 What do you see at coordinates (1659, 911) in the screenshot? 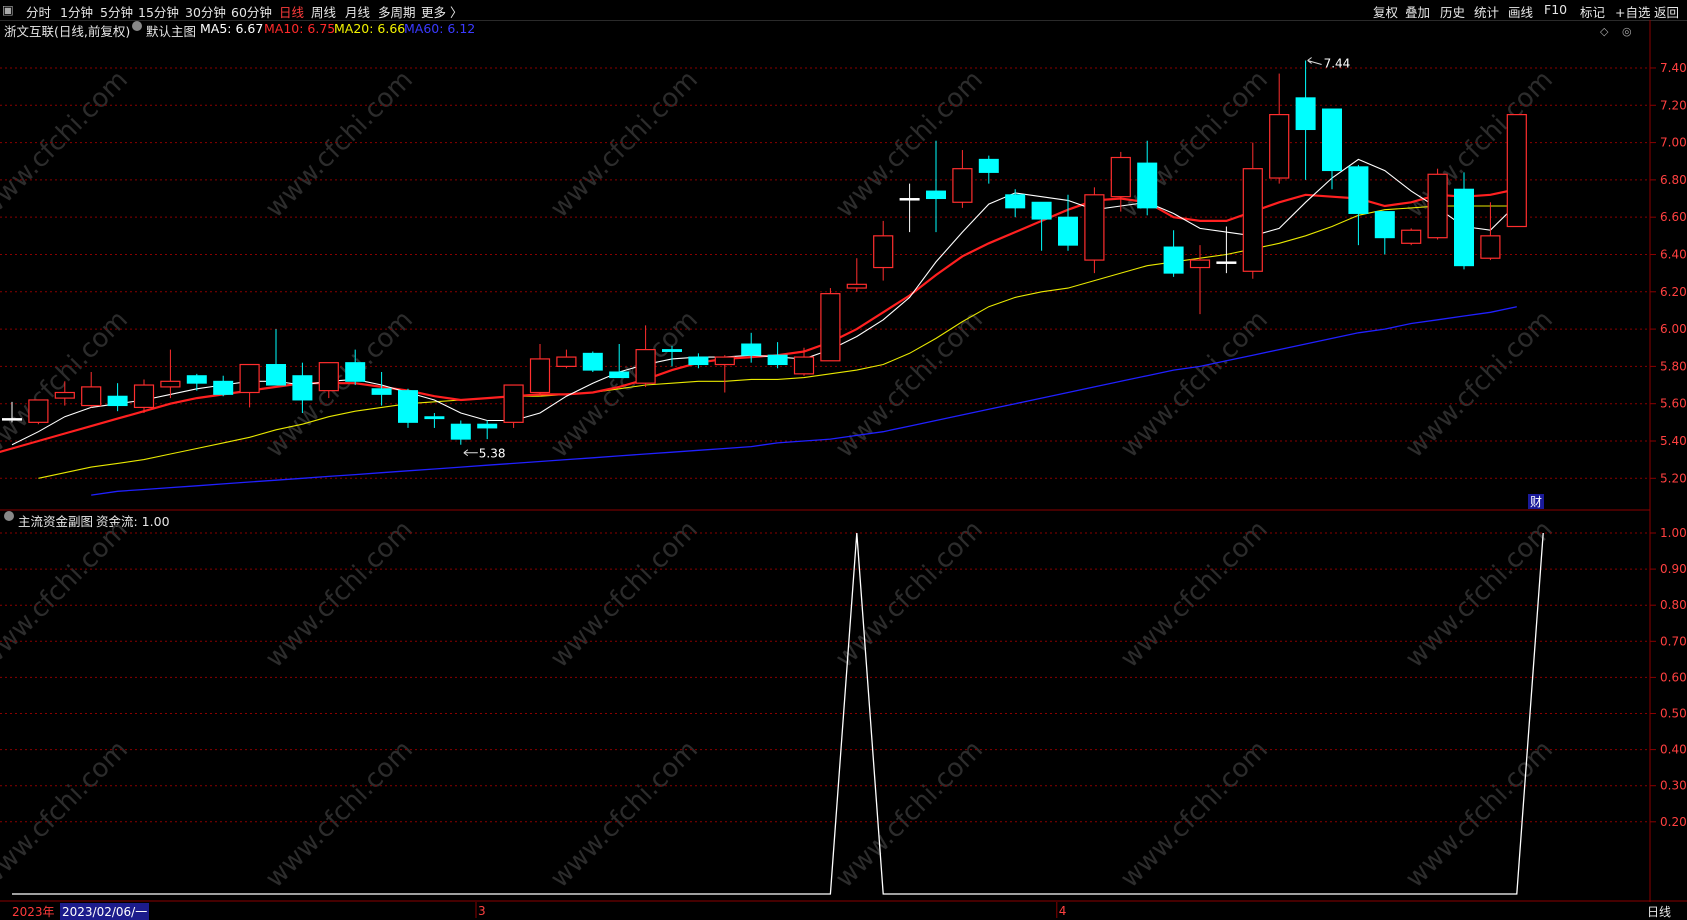
I see `period-label: 日线` at bounding box center [1659, 911].